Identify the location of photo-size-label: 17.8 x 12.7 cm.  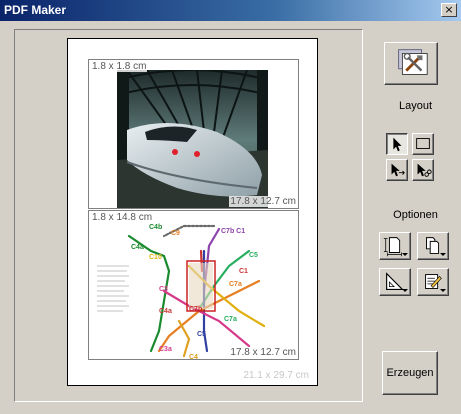
(263, 201).